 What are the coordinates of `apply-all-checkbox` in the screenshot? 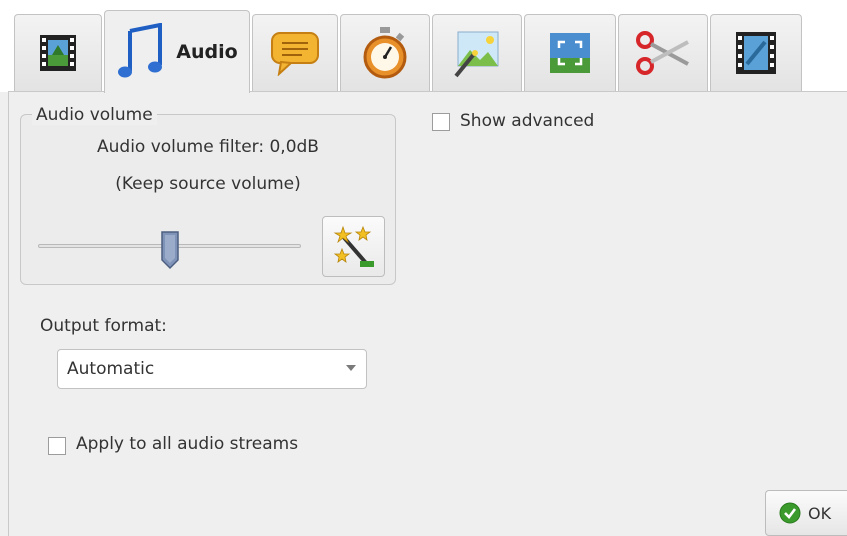 It's located at (57, 446).